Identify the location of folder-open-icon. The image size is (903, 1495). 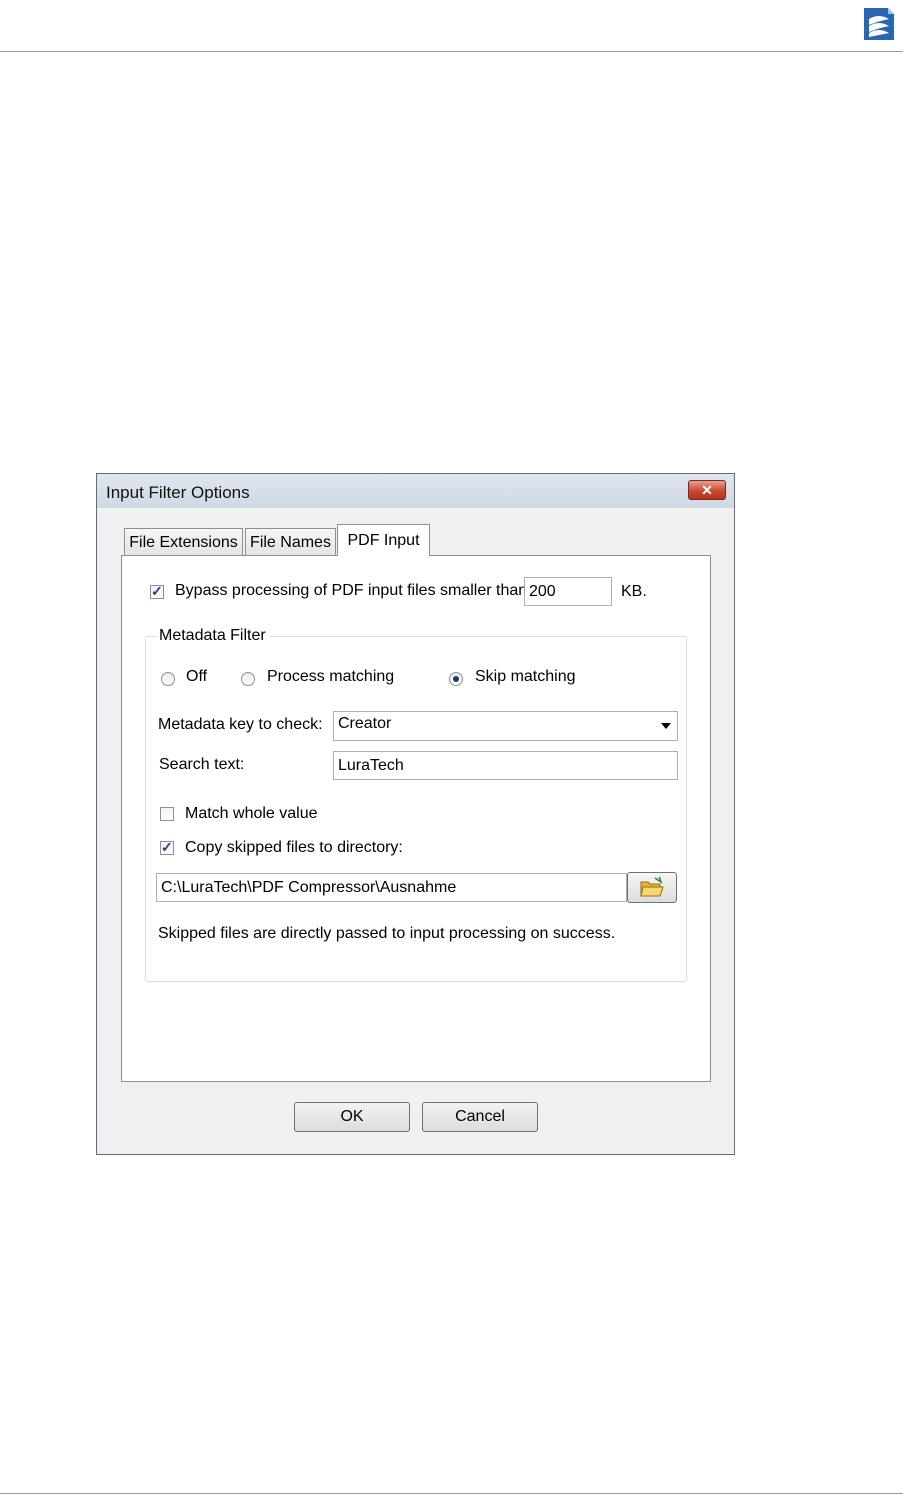
(652, 887).